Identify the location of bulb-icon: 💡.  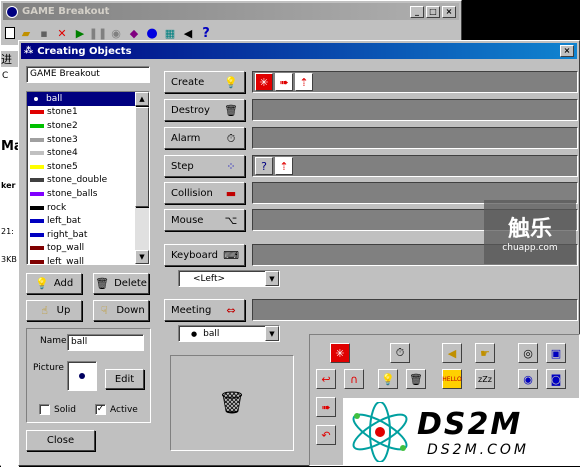
(231, 82).